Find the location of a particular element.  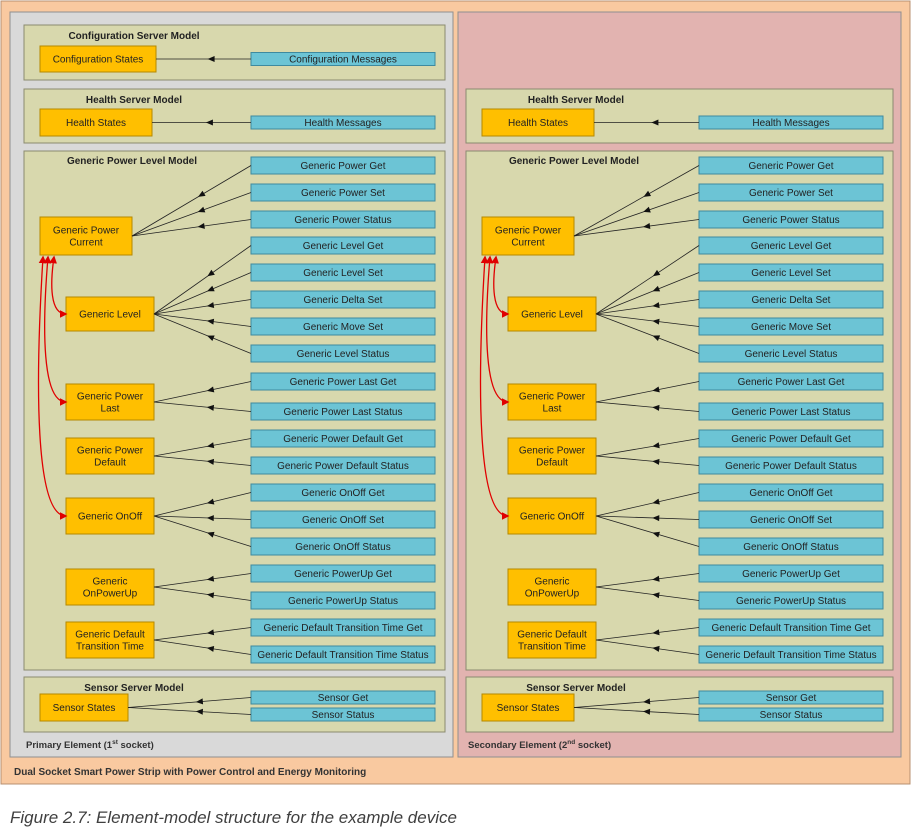

model-title: Health Server Model is located at coordinates (134, 100).